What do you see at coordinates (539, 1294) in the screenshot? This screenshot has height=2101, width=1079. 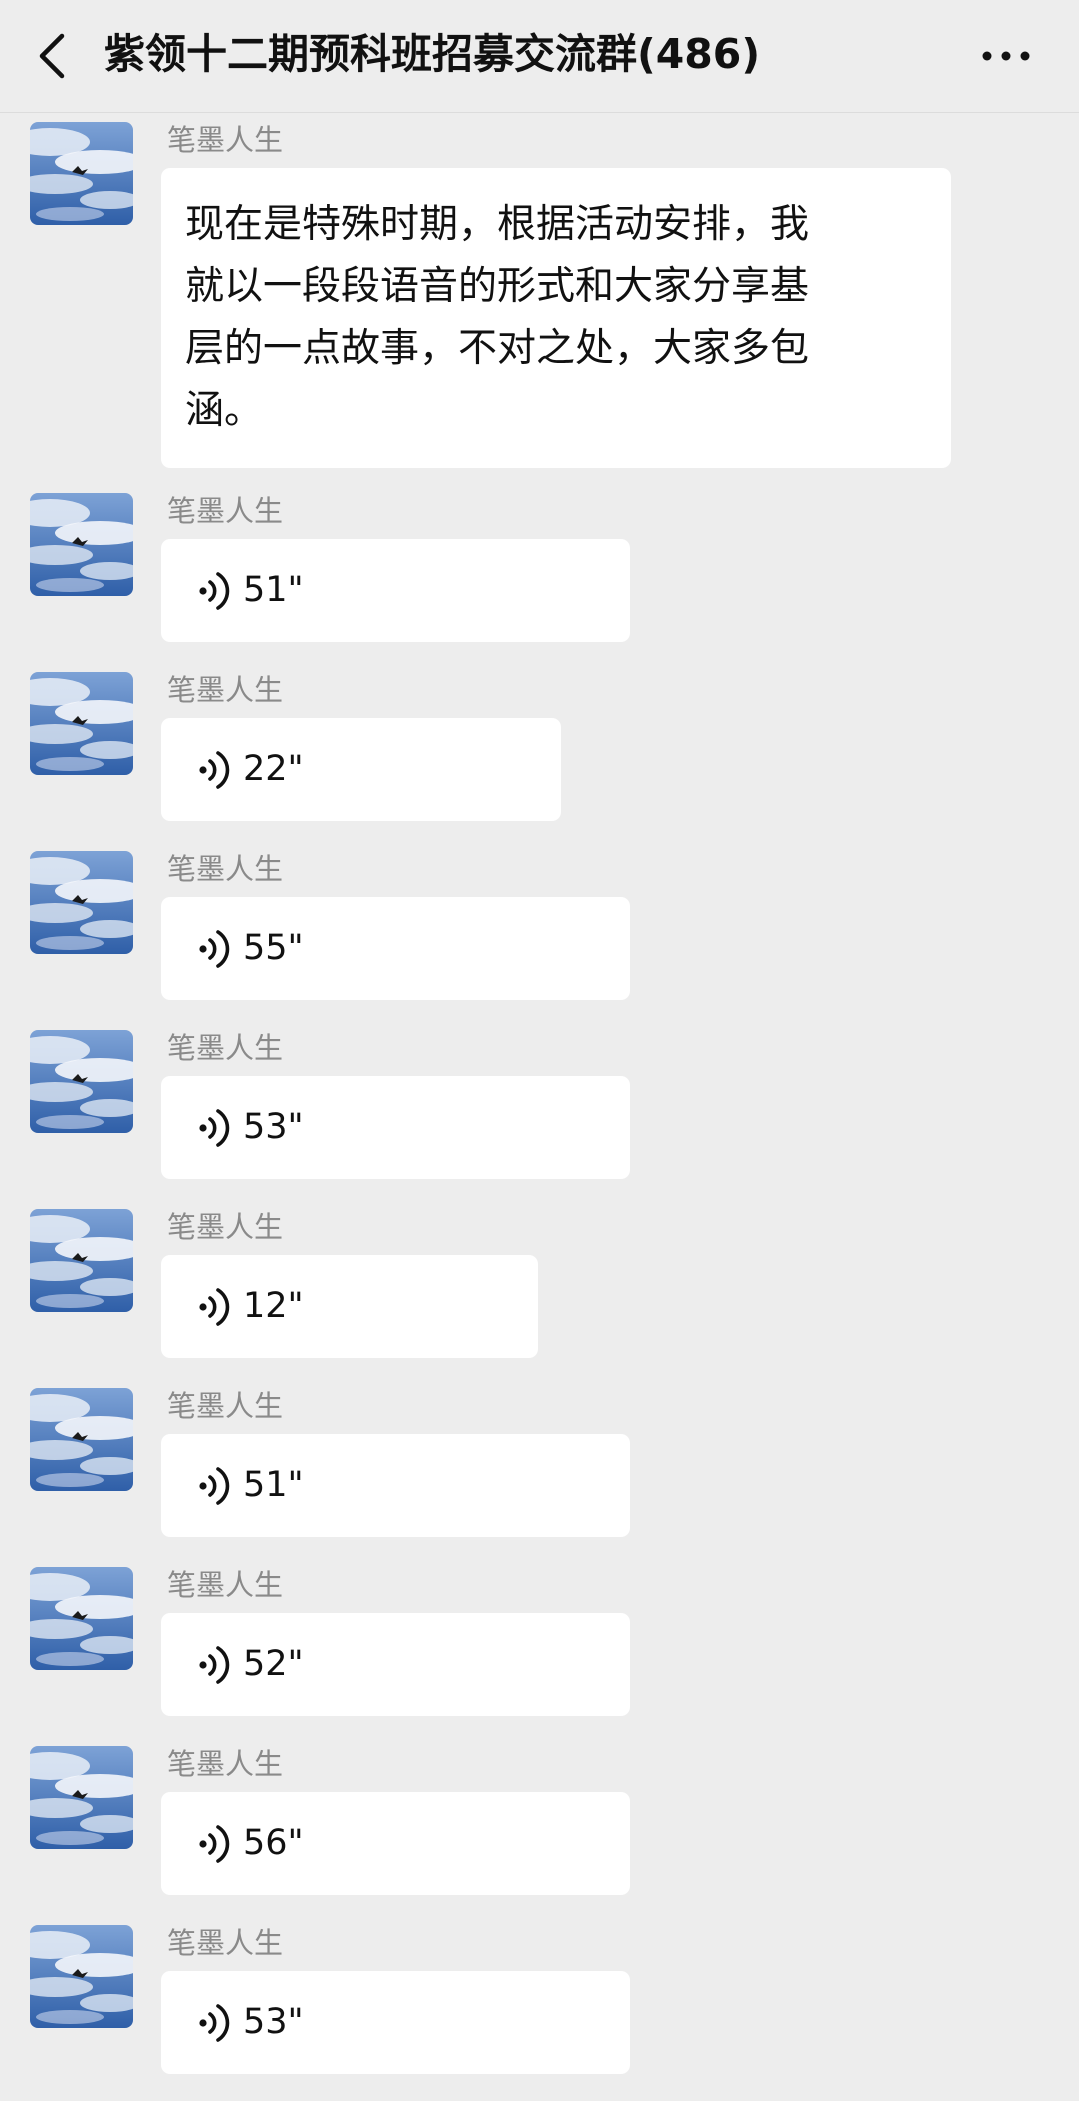 I see `message-item: 笔墨人生 12"` at bounding box center [539, 1294].